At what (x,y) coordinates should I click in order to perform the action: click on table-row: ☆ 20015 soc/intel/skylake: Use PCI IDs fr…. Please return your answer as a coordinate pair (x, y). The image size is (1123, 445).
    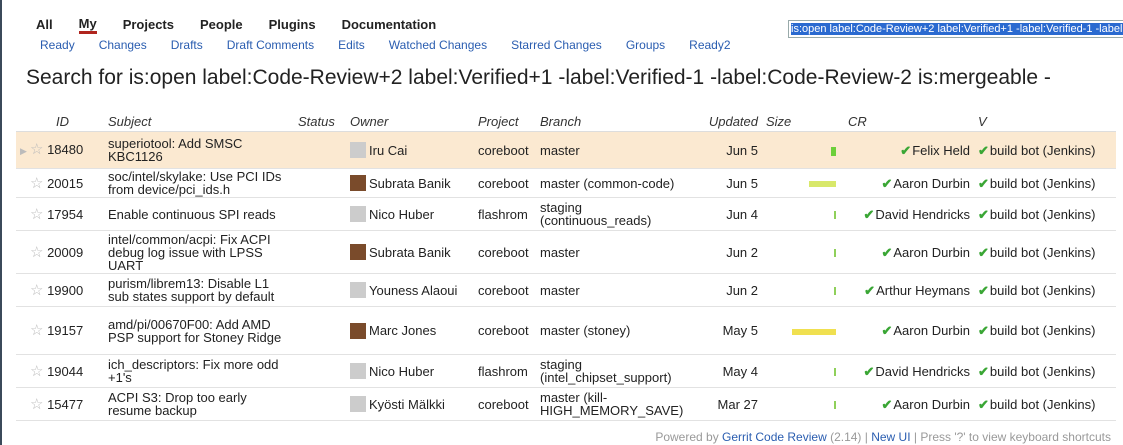
    Looking at the image, I should click on (566, 183).